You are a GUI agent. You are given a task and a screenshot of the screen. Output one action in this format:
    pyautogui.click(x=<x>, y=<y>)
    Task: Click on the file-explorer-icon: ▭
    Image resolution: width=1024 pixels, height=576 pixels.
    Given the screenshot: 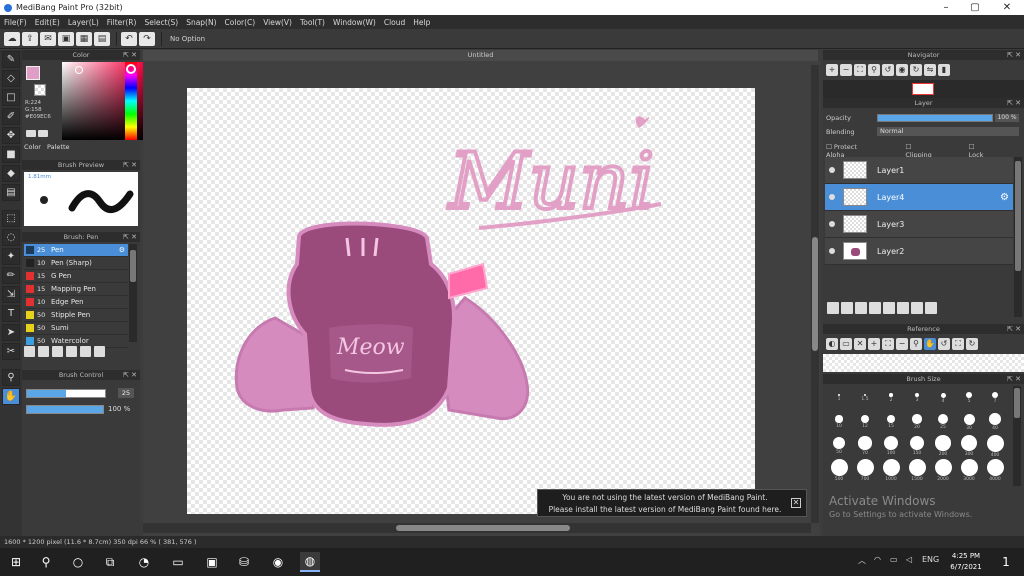 What is the action you would take?
    pyautogui.click(x=178, y=562)
    